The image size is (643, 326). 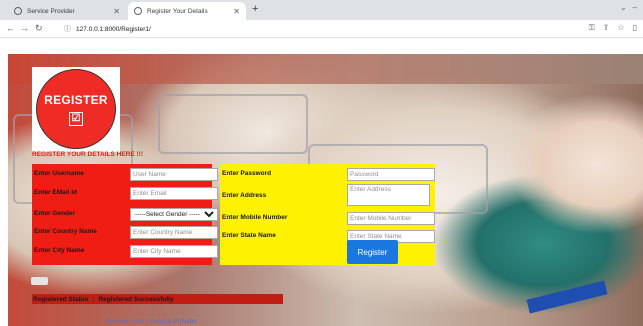 What do you see at coordinates (255, 217) in the screenshot?
I see `mobile-label: Enter Mobile Number` at bounding box center [255, 217].